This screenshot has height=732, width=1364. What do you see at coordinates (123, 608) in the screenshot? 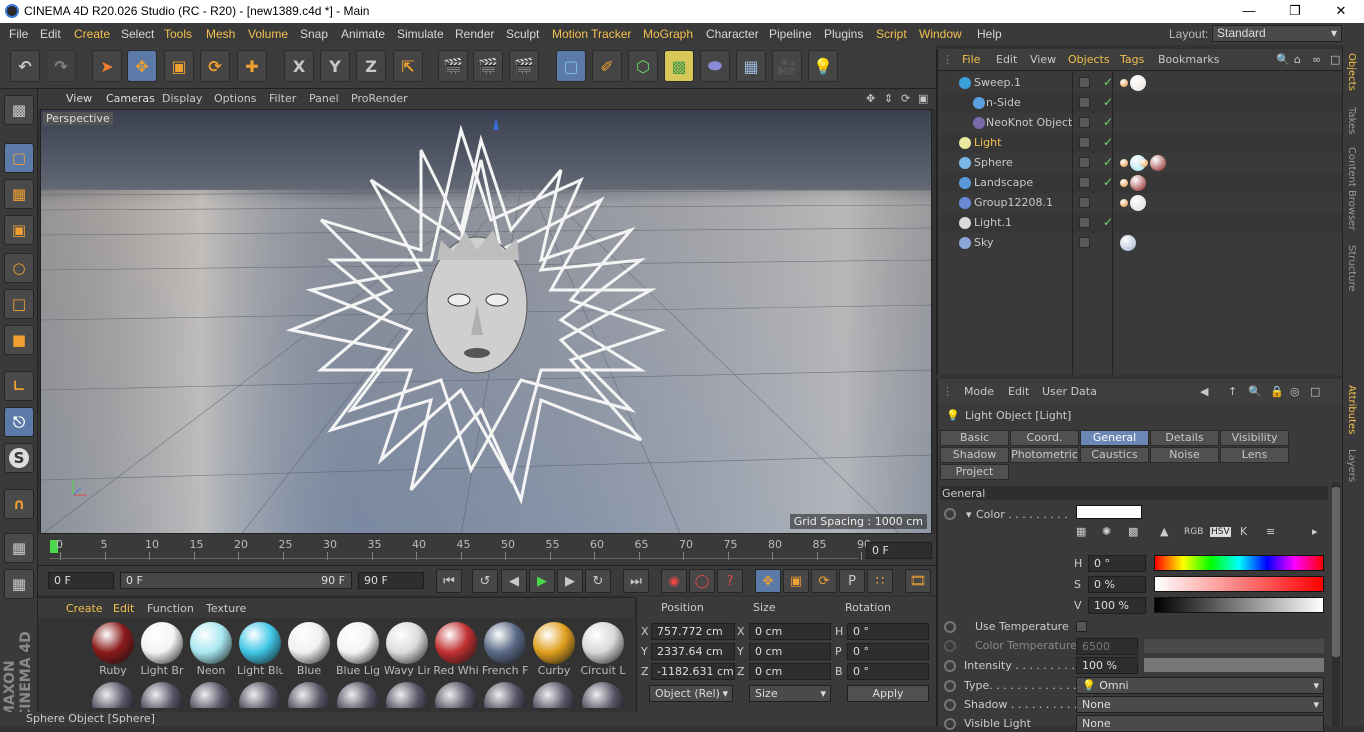
I see `material-menu-edit: Edit` at bounding box center [123, 608].